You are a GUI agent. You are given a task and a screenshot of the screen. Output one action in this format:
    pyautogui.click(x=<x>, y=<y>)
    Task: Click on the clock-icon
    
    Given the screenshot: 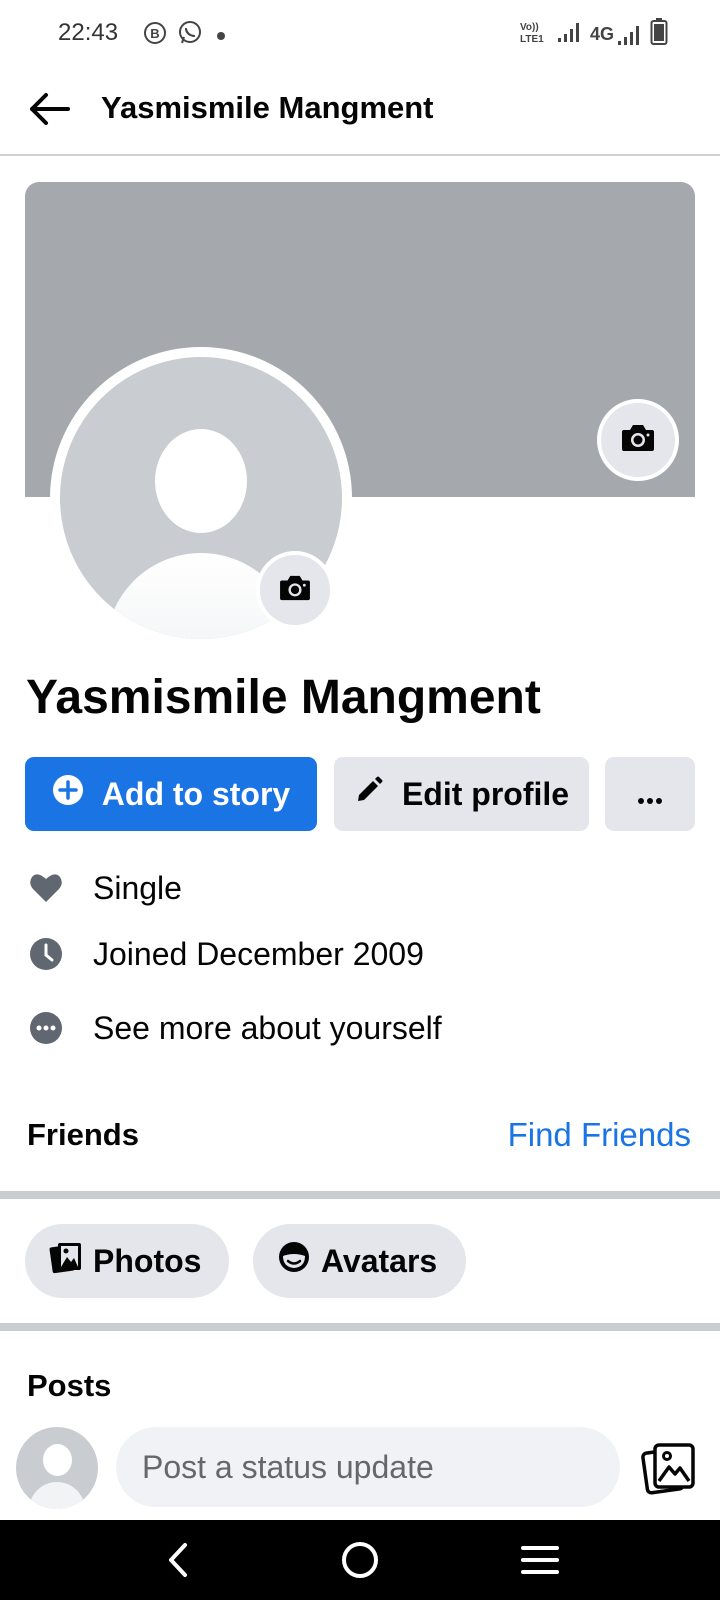 What is the action you would take?
    pyautogui.click(x=46, y=954)
    